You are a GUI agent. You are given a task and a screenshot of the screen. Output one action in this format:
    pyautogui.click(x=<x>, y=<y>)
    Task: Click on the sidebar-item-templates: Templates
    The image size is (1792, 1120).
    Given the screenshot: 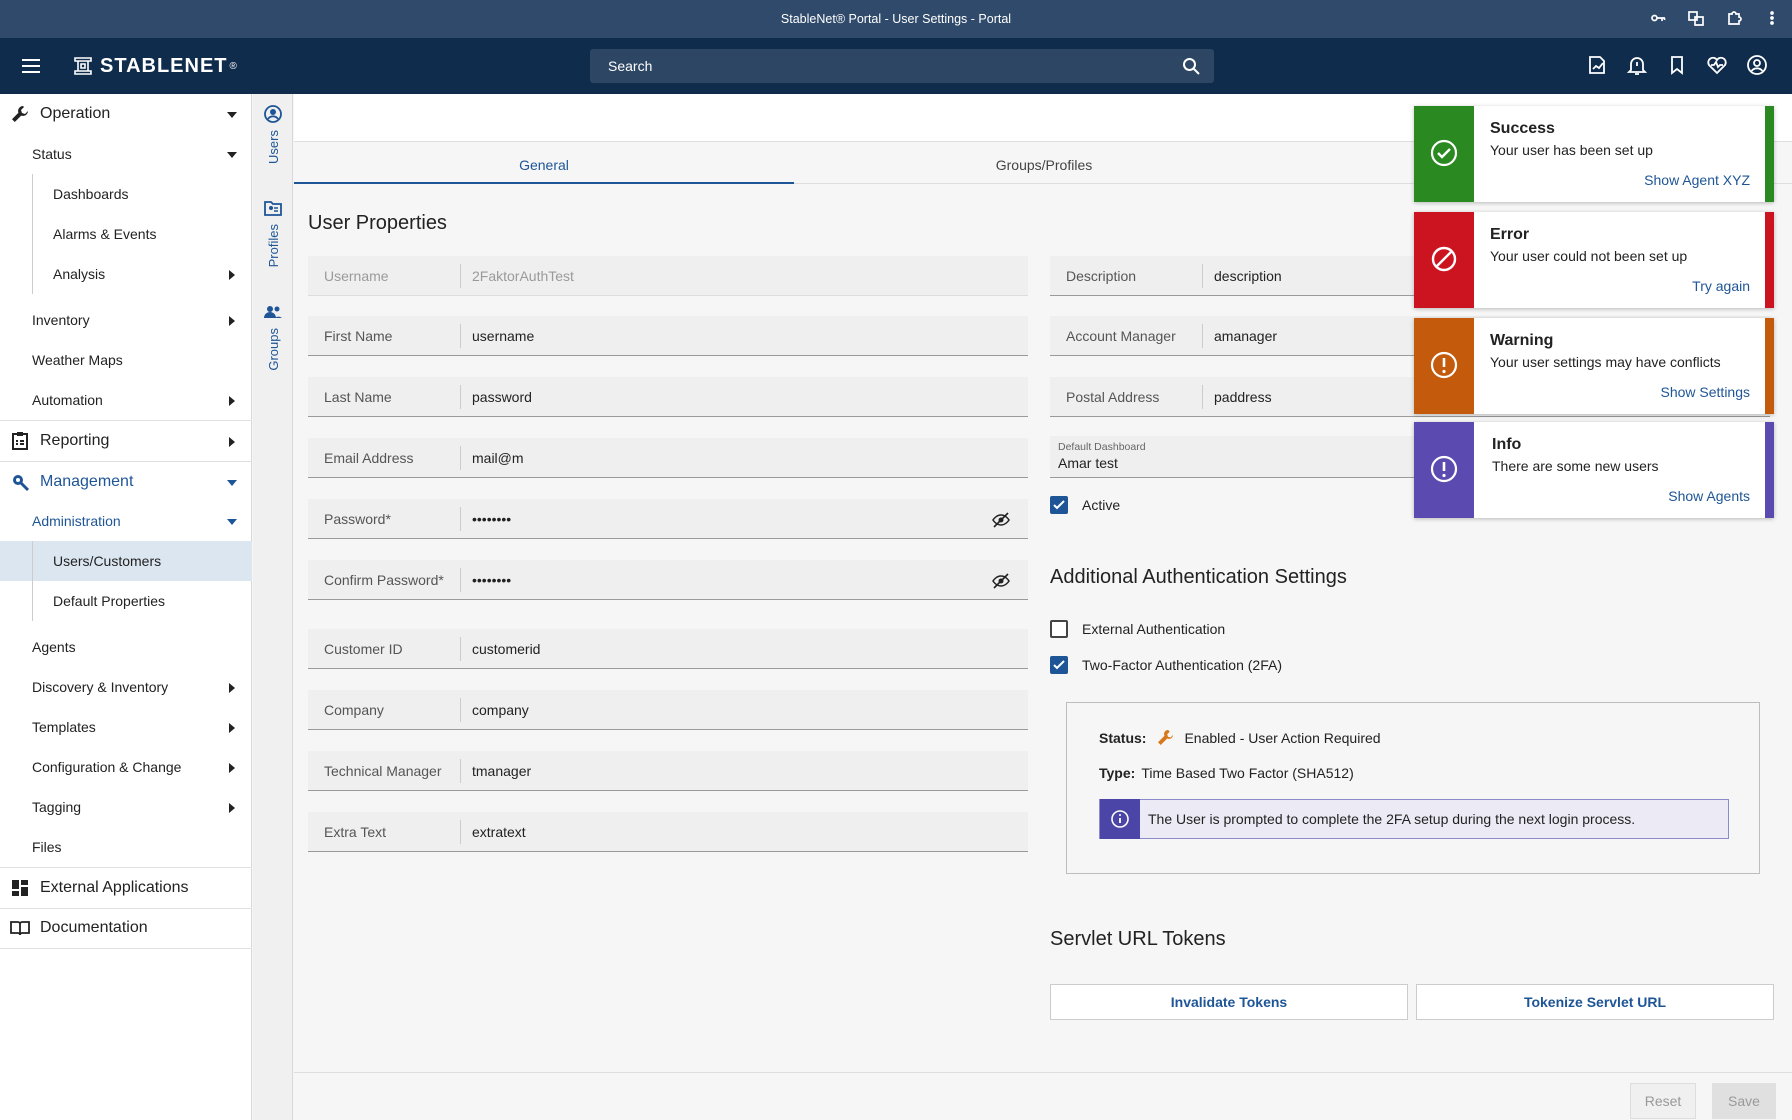 What is the action you would take?
    pyautogui.click(x=126, y=727)
    